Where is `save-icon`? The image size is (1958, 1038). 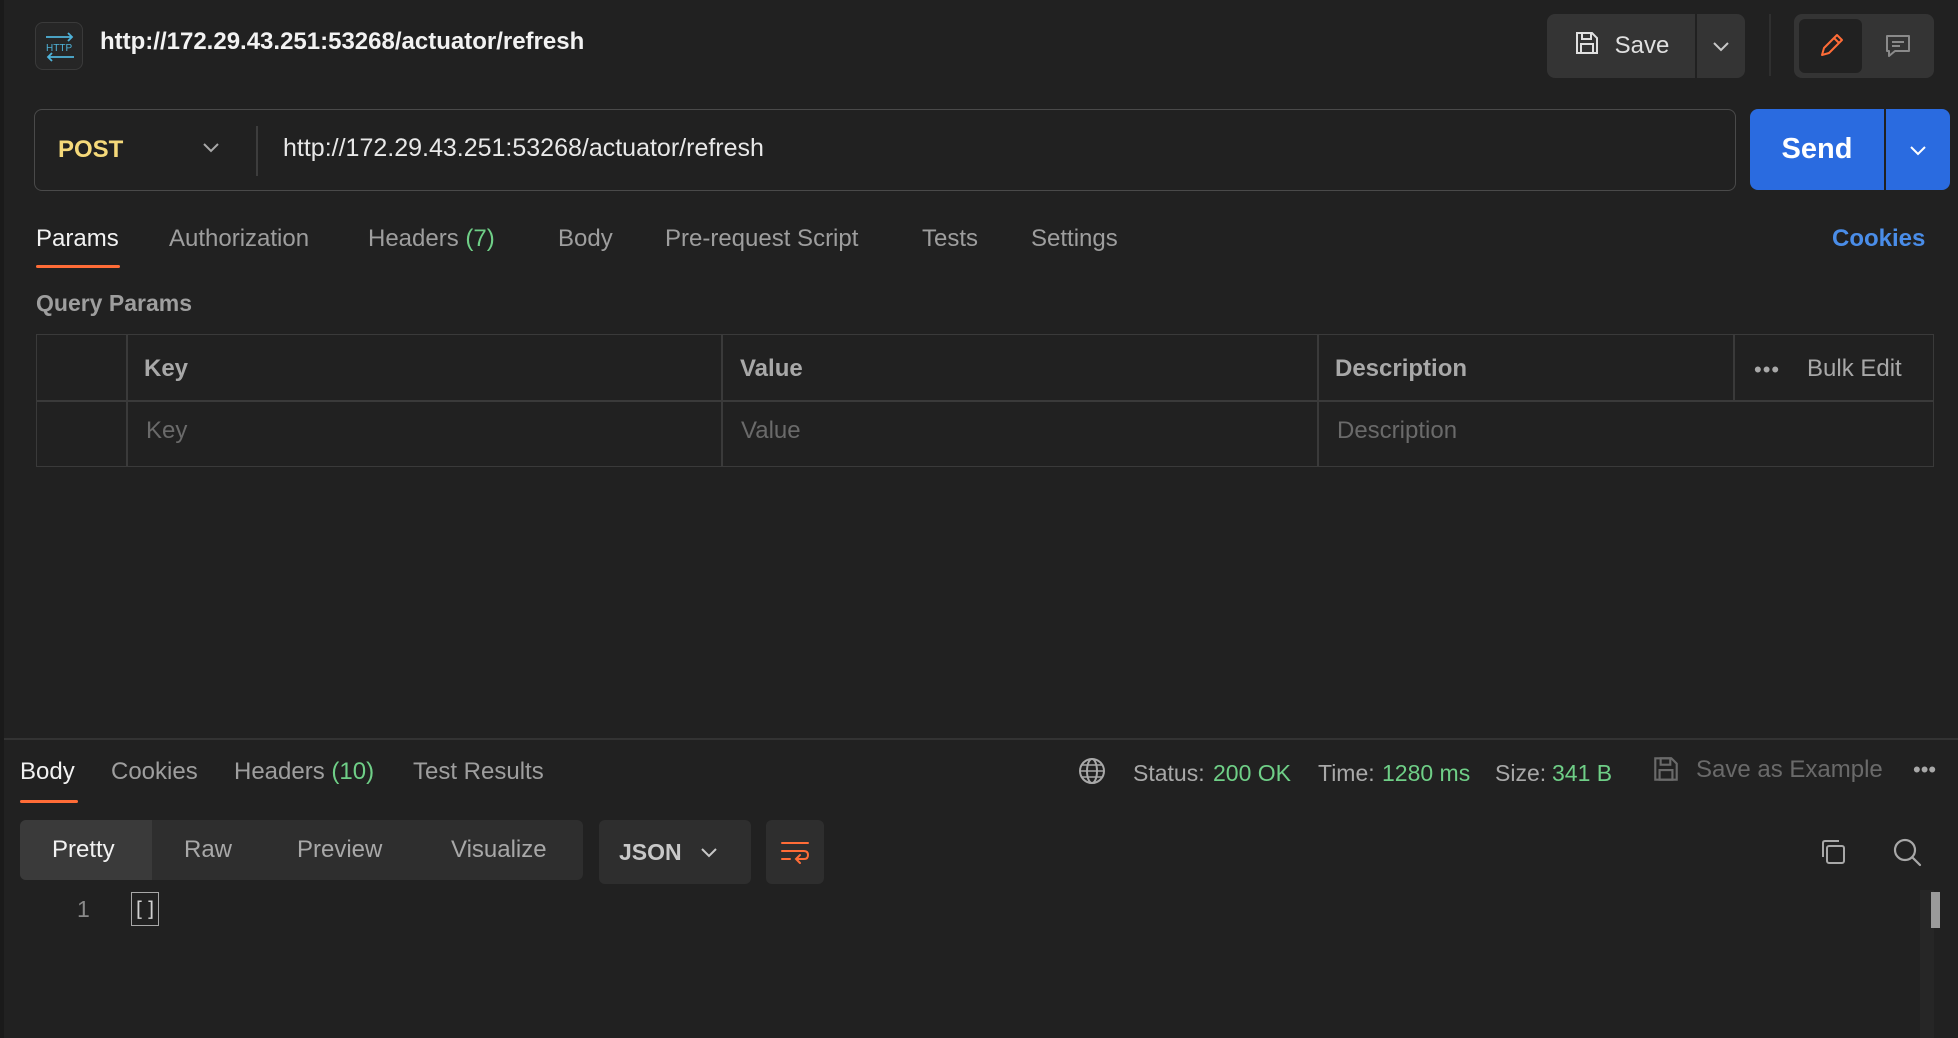
save-icon is located at coordinates (1587, 46).